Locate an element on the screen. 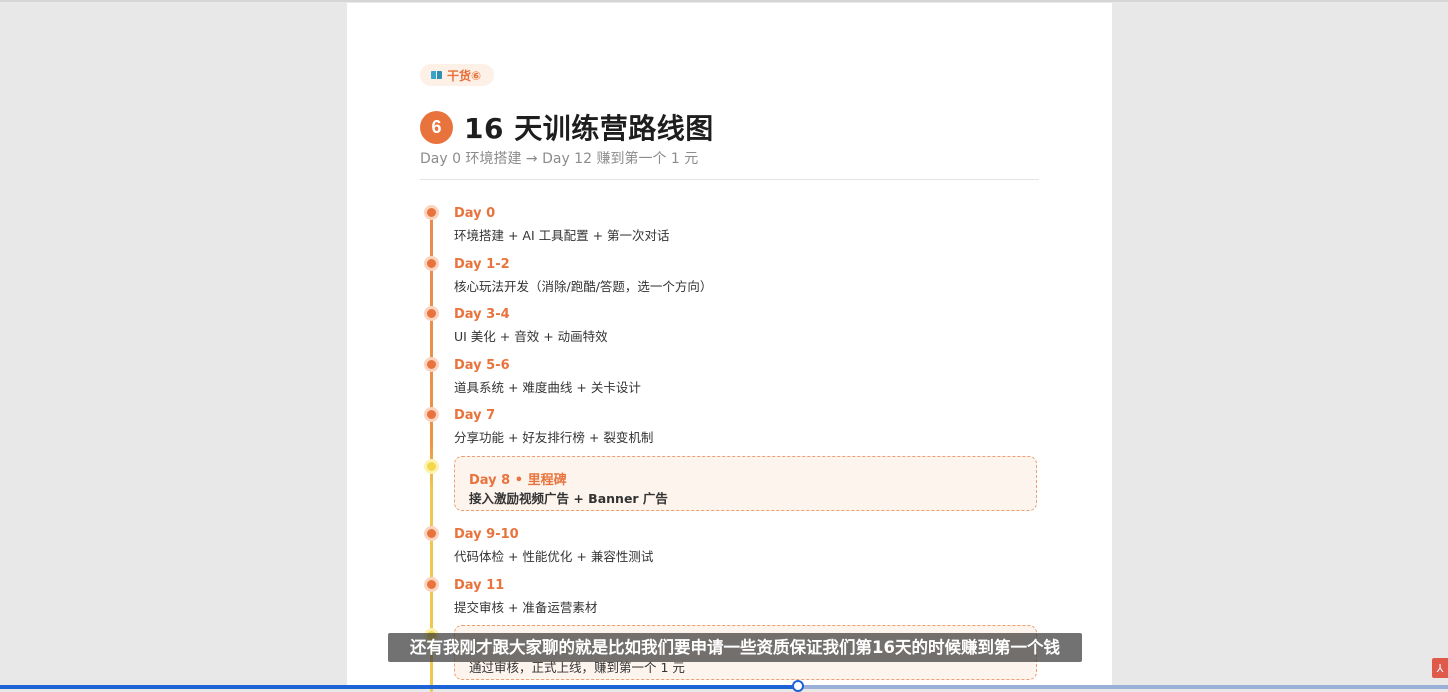 Image resolution: width=1448 pixels, height=692 pixels. timeline-desc: 环境搭建 + AI 工具配置 + 第一次对话 is located at coordinates (562, 235).